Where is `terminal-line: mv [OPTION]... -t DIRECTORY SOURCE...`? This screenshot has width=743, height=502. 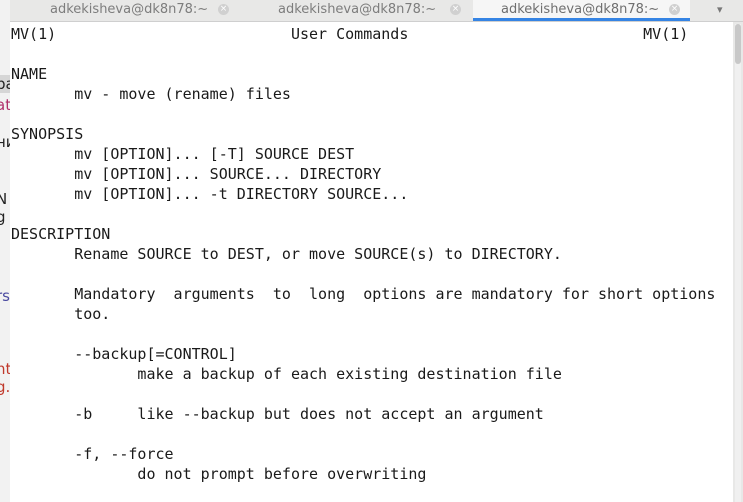
terminal-line: mv [OPTION]... -t DIRECTORY SOURCE... is located at coordinates (210, 194).